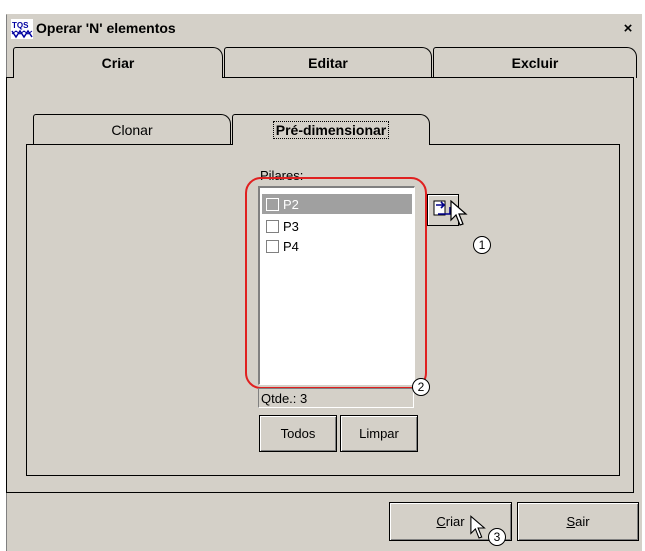 The image size is (645, 551). I want to click on svg-text: TQS, so click(20, 25).